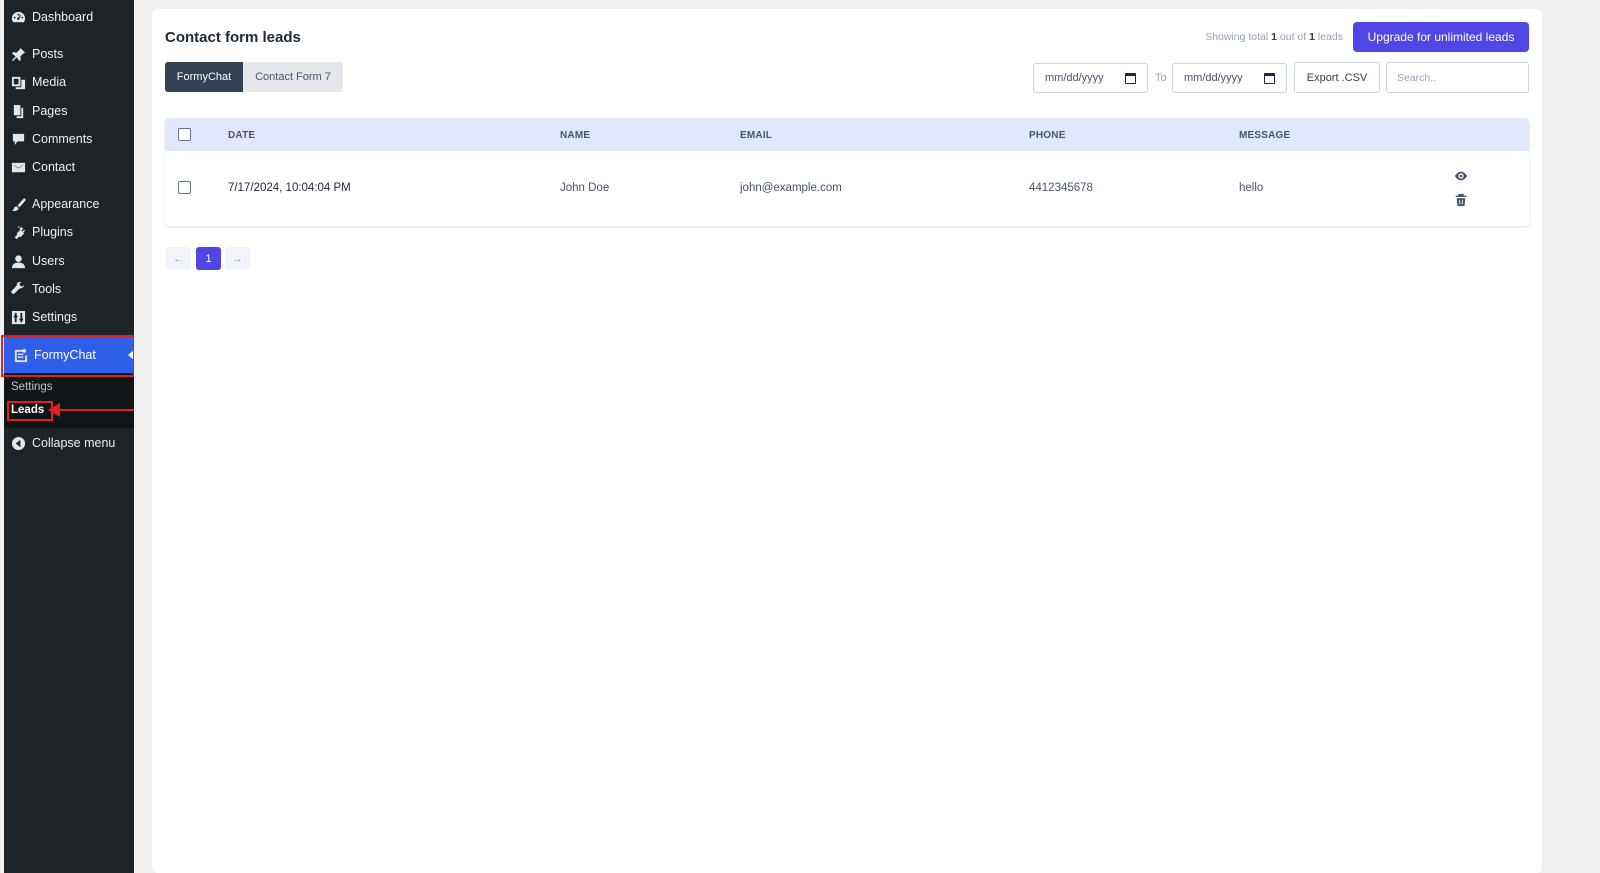  I want to click on collapse-label: Collapse menu, so click(74, 443).